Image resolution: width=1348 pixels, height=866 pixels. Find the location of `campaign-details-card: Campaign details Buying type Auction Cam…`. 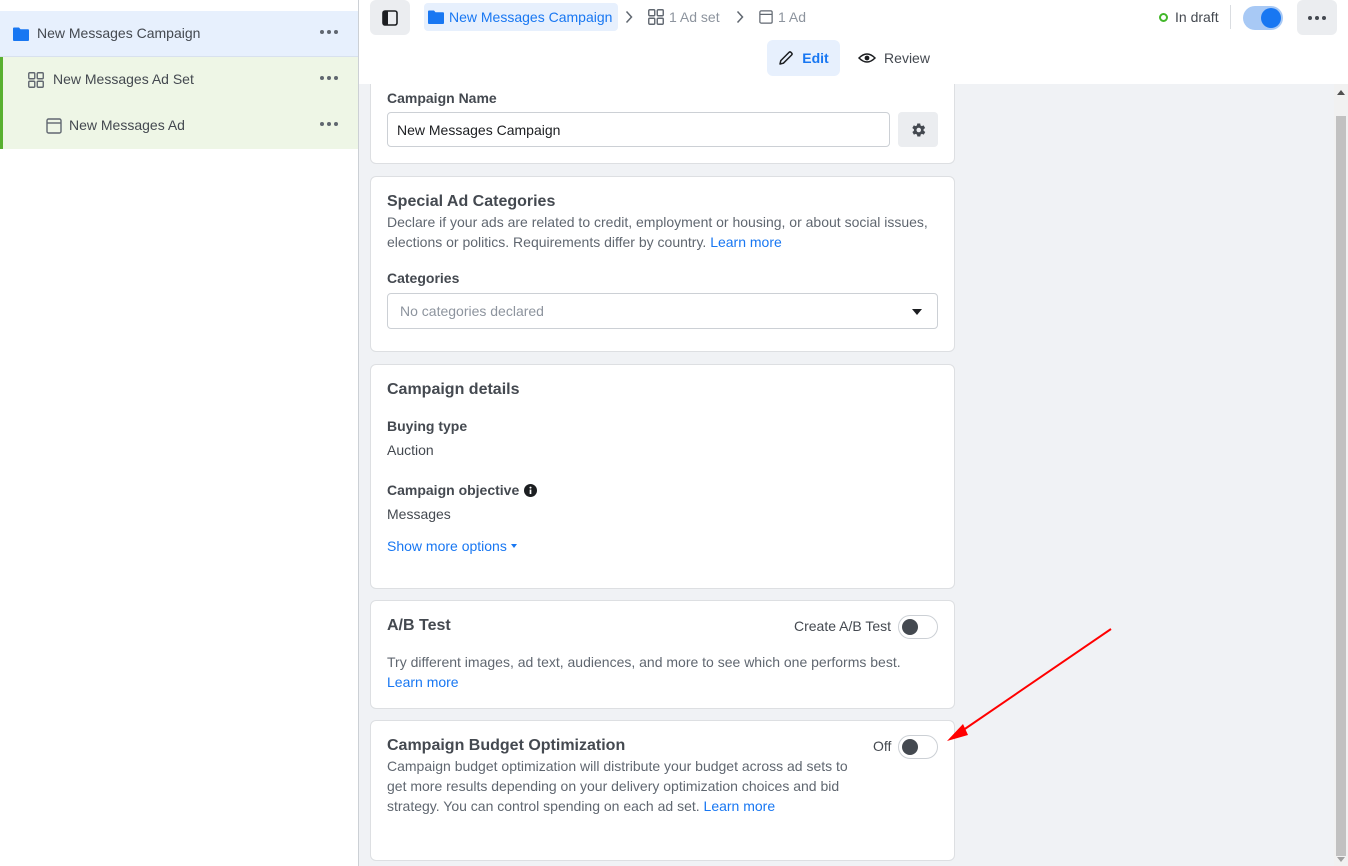

campaign-details-card: Campaign details Buying type Auction Cam… is located at coordinates (662, 476).